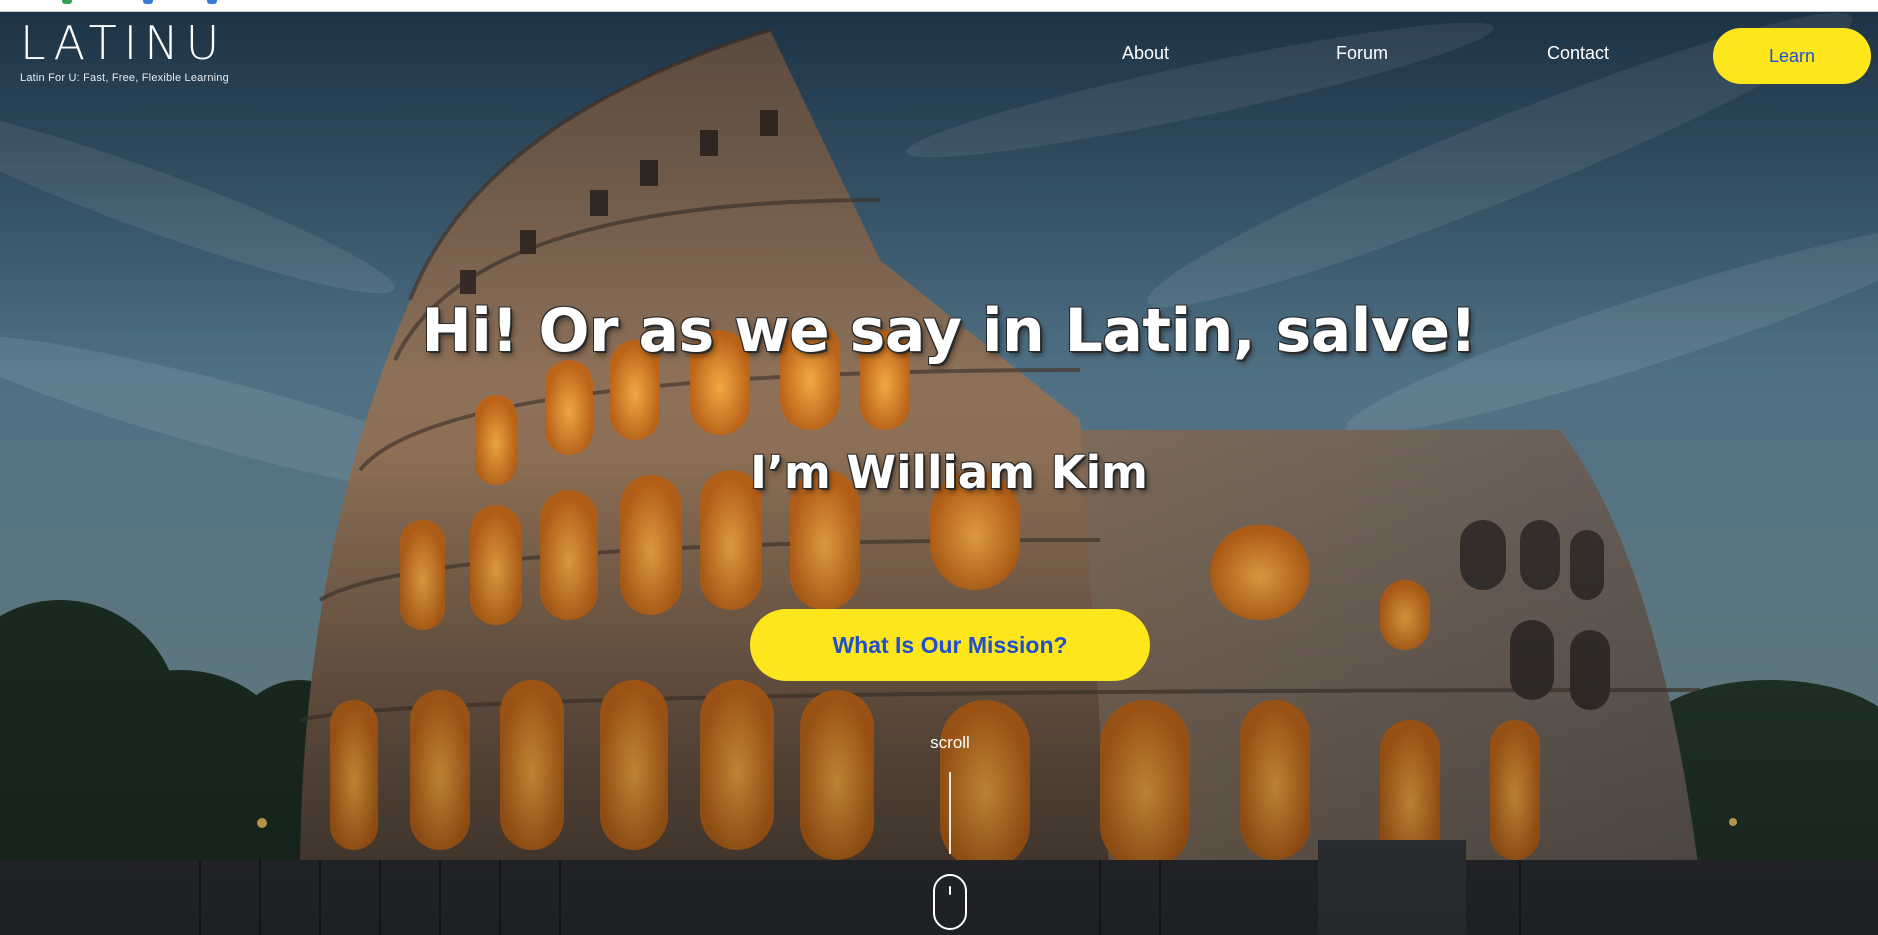 Image resolution: width=1878 pixels, height=935 pixels. What do you see at coordinates (939, 6) in the screenshot?
I see `browser-top-strip` at bounding box center [939, 6].